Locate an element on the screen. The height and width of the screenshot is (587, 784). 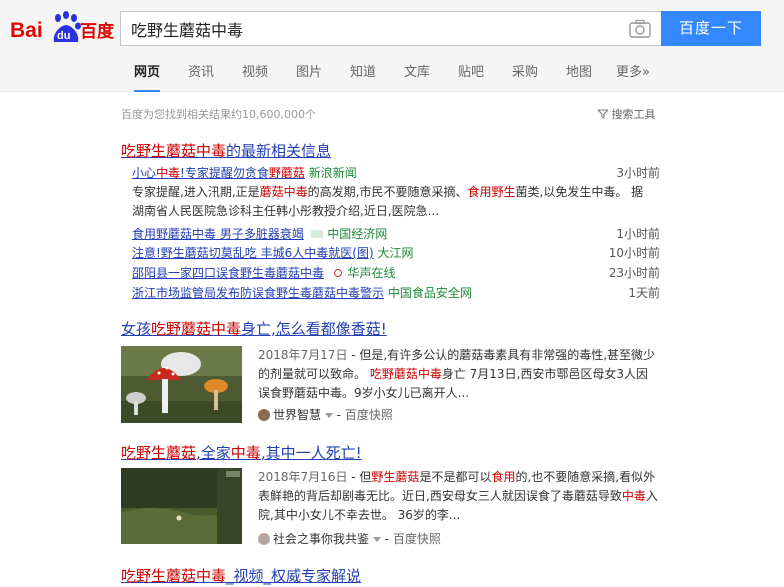
filter-icon is located at coordinates (603, 114).